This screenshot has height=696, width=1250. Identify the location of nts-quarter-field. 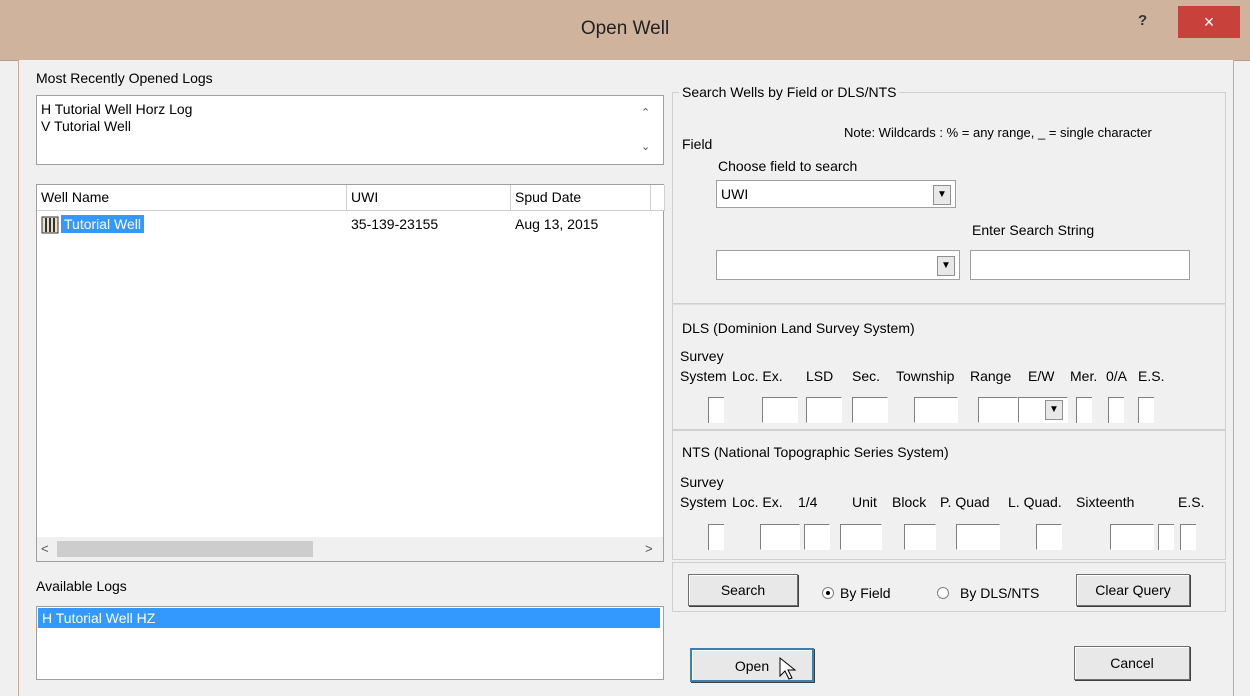
(817, 537).